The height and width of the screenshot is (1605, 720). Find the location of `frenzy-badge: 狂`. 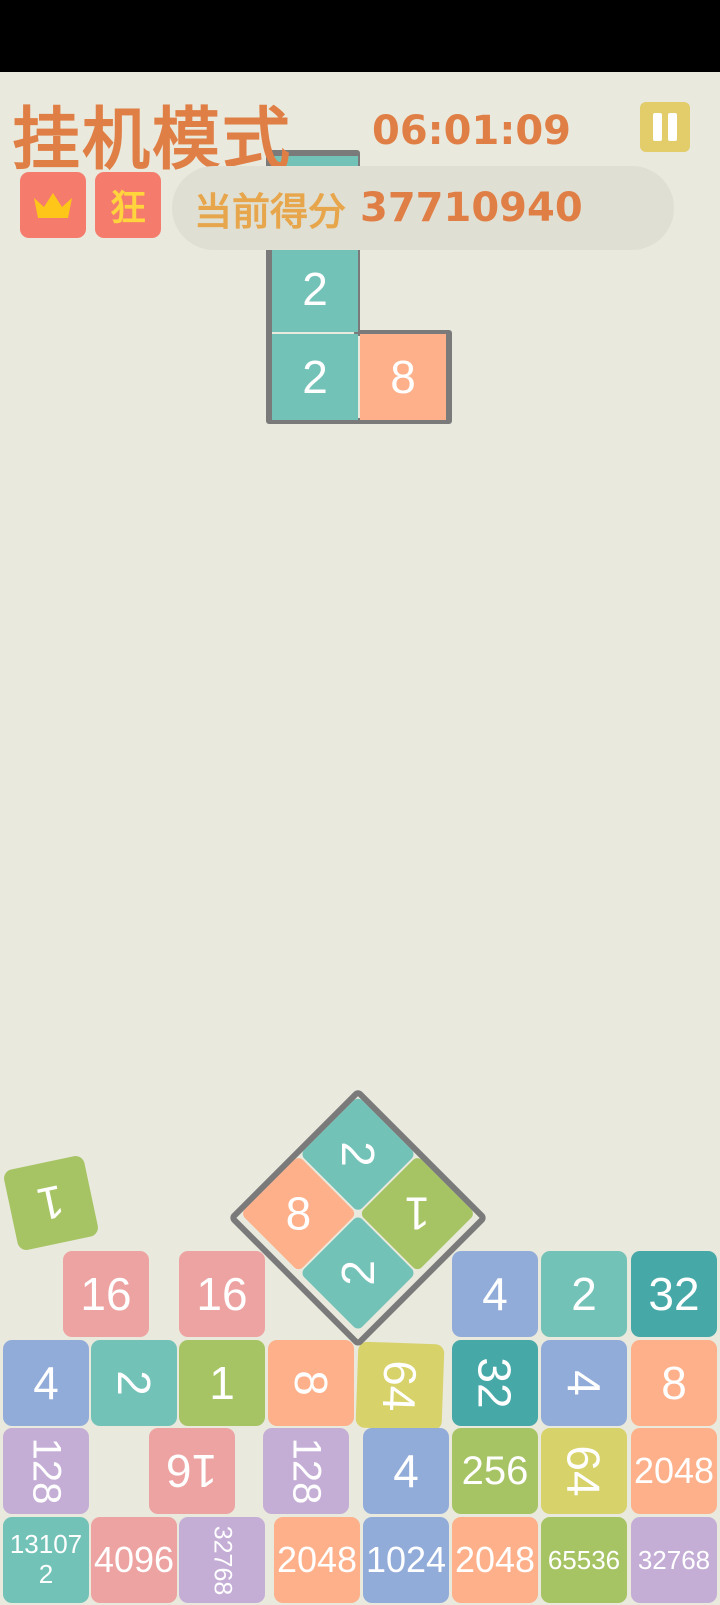

frenzy-badge: 狂 is located at coordinates (128, 205).